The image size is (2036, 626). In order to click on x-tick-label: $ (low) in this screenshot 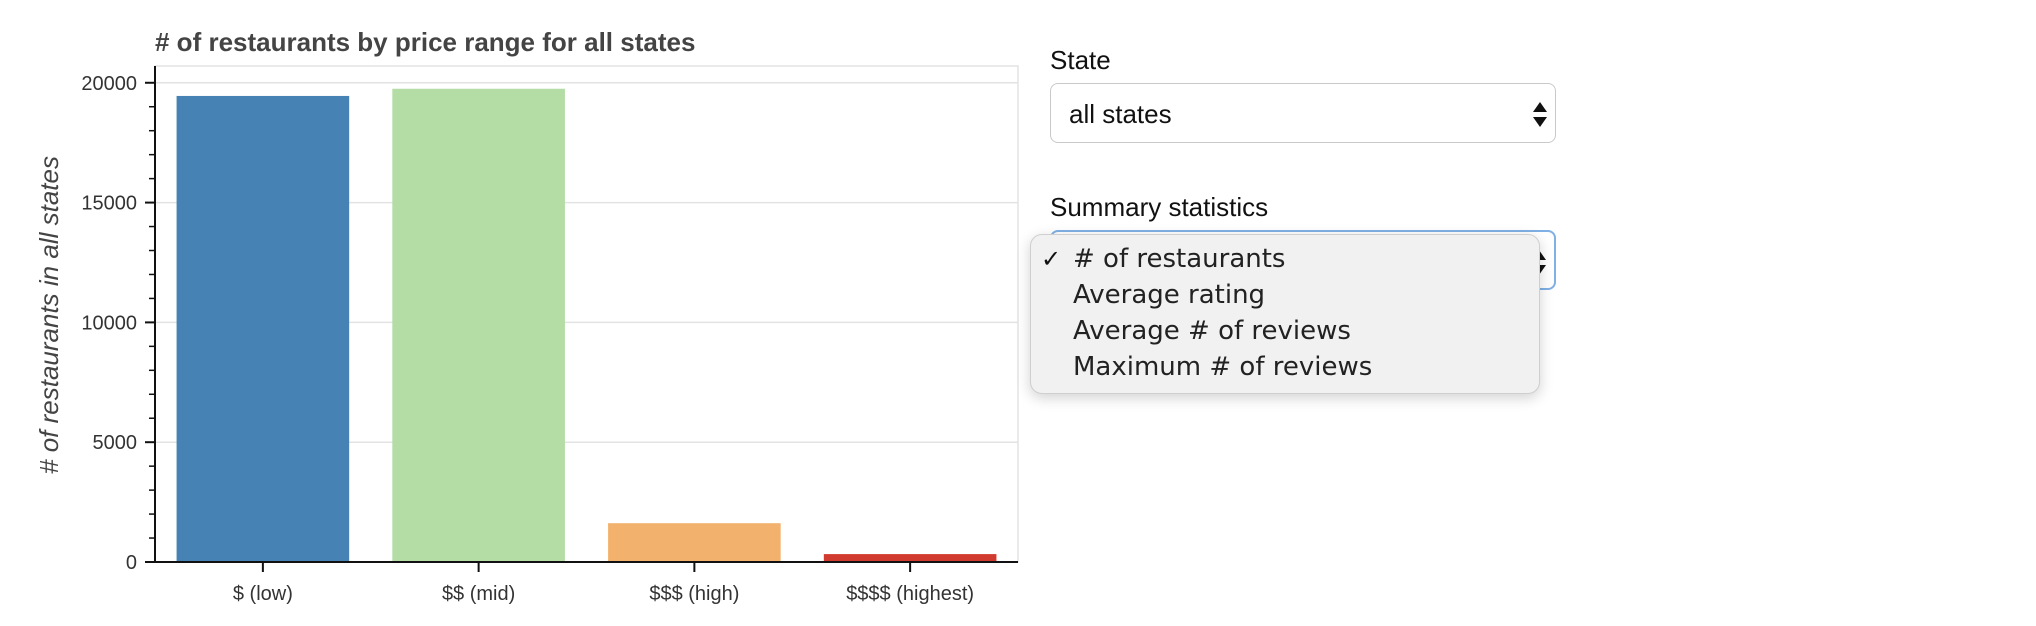, I will do `click(263, 594)`.